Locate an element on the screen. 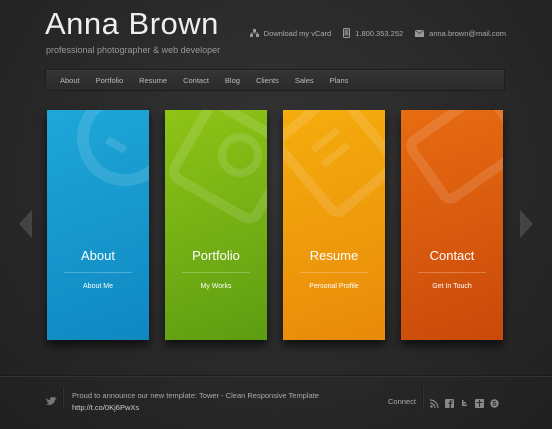 This screenshot has width=552, height=429. vcard-icon is located at coordinates (254, 32).